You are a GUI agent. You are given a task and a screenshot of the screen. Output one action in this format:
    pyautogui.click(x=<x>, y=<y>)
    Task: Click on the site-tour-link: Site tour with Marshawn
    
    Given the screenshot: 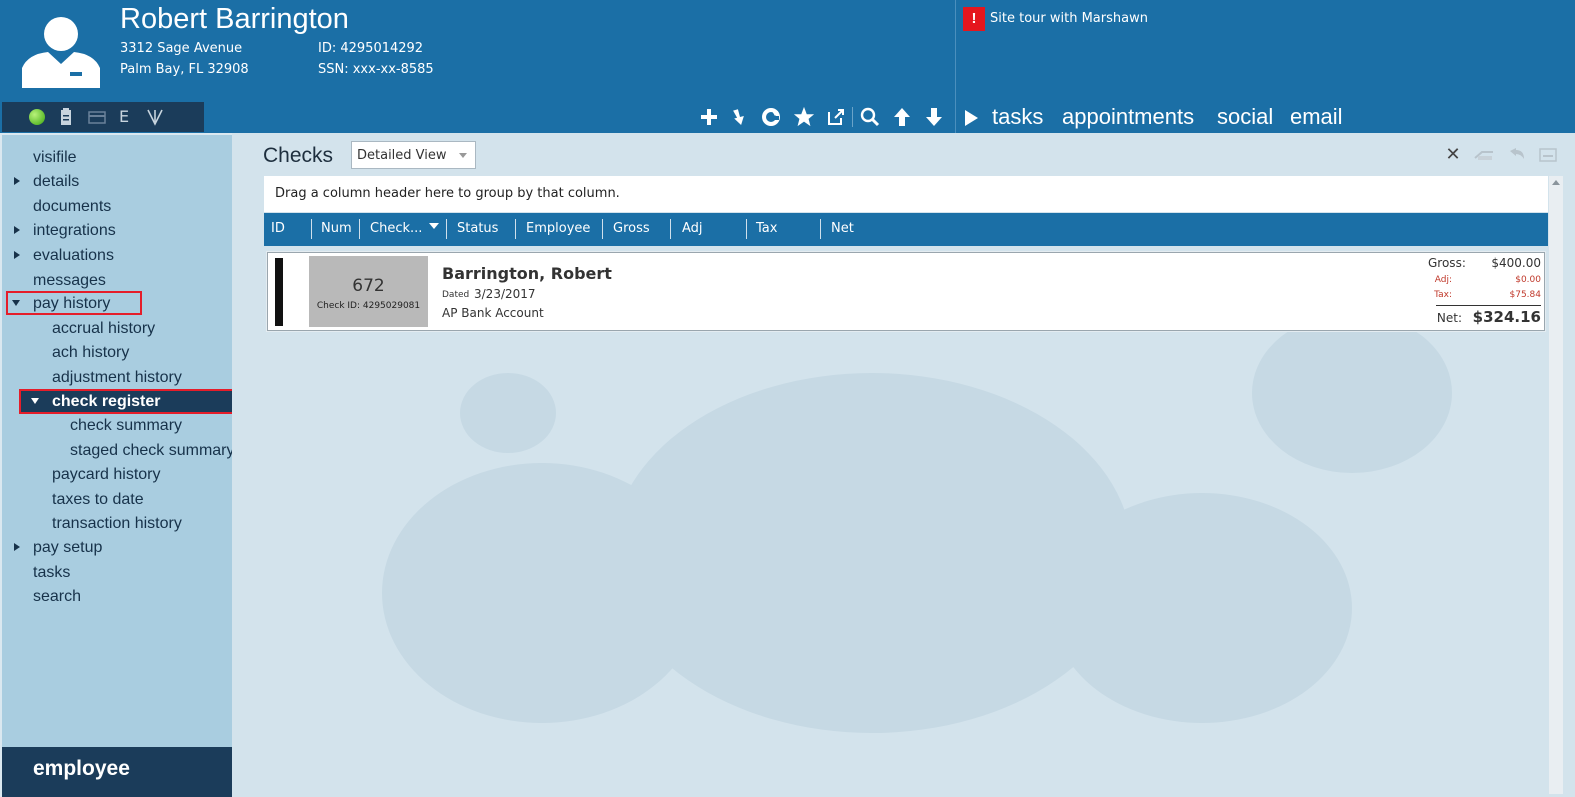 What is the action you would take?
    pyautogui.click(x=1069, y=18)
    